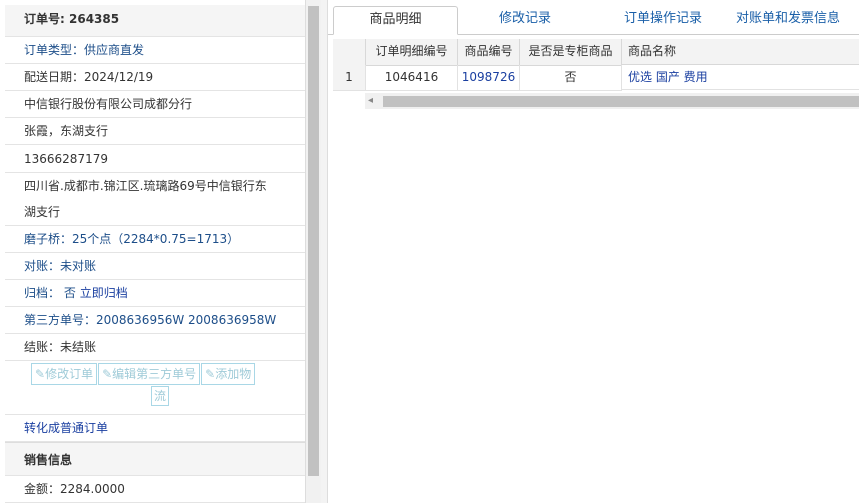 Image resolution: width=859 pixels, height=503 pixels. I want to click on order-number-value: 264385, so click(94, 19).